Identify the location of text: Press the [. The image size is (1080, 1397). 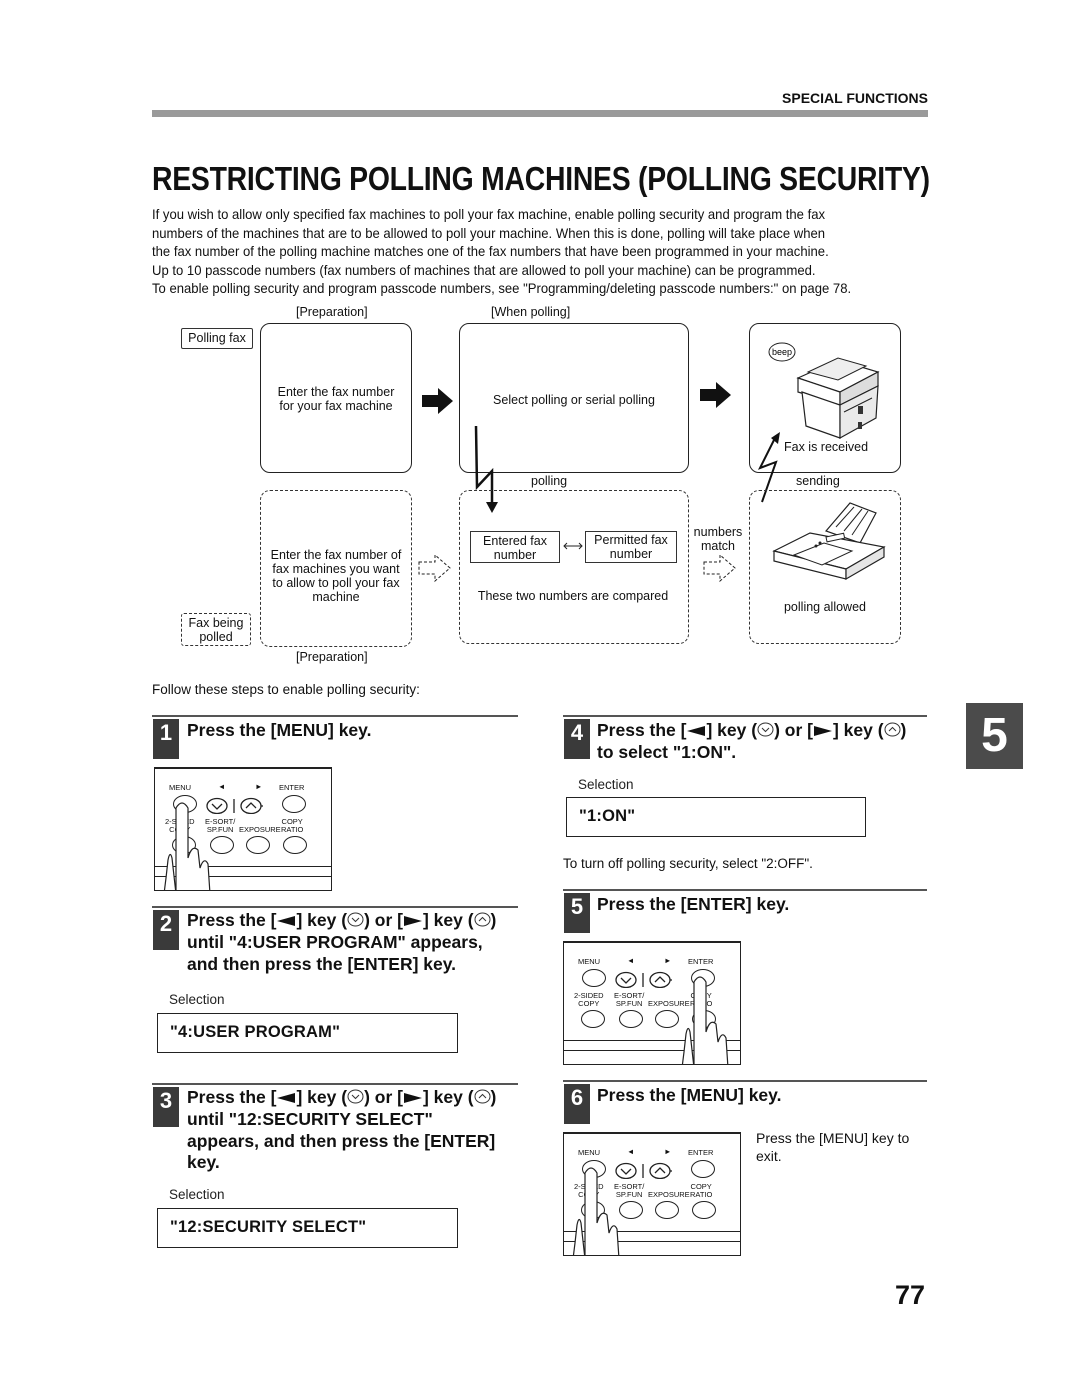
(232, 920).